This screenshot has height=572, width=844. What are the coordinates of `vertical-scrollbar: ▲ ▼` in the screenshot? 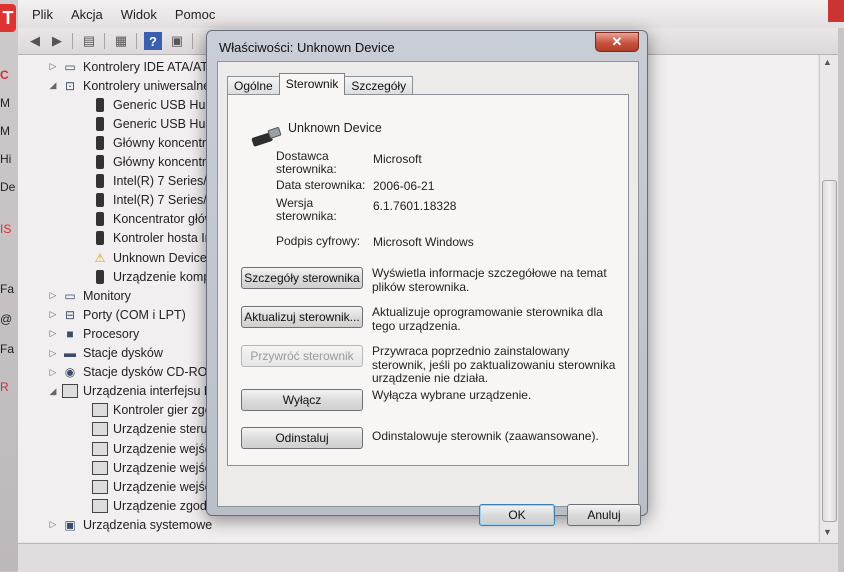 It's located at (828, 298).